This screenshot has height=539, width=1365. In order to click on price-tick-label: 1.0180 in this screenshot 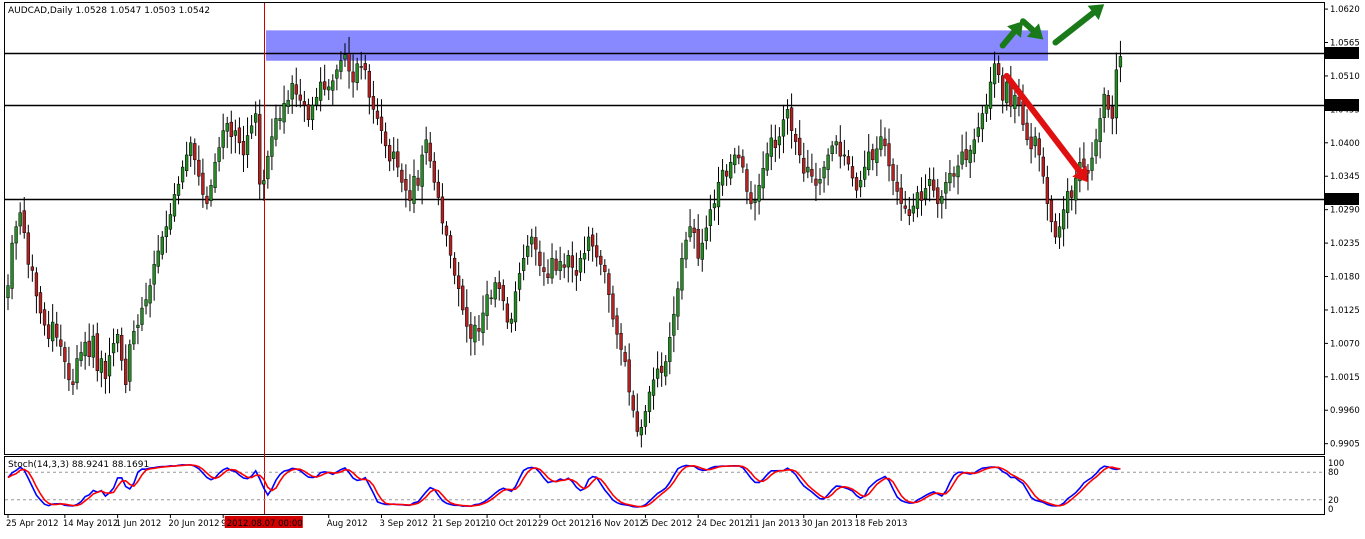, I will do `click(1345, 278)`.